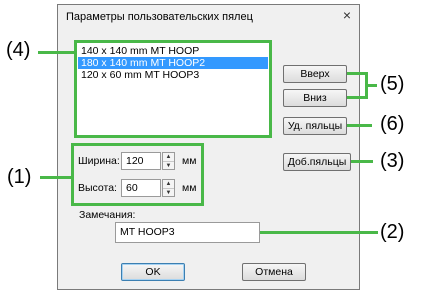 The image size is (434, 293). I want to click on title-bar: Параметры пользовательских пялец ×, so click(208, 17).